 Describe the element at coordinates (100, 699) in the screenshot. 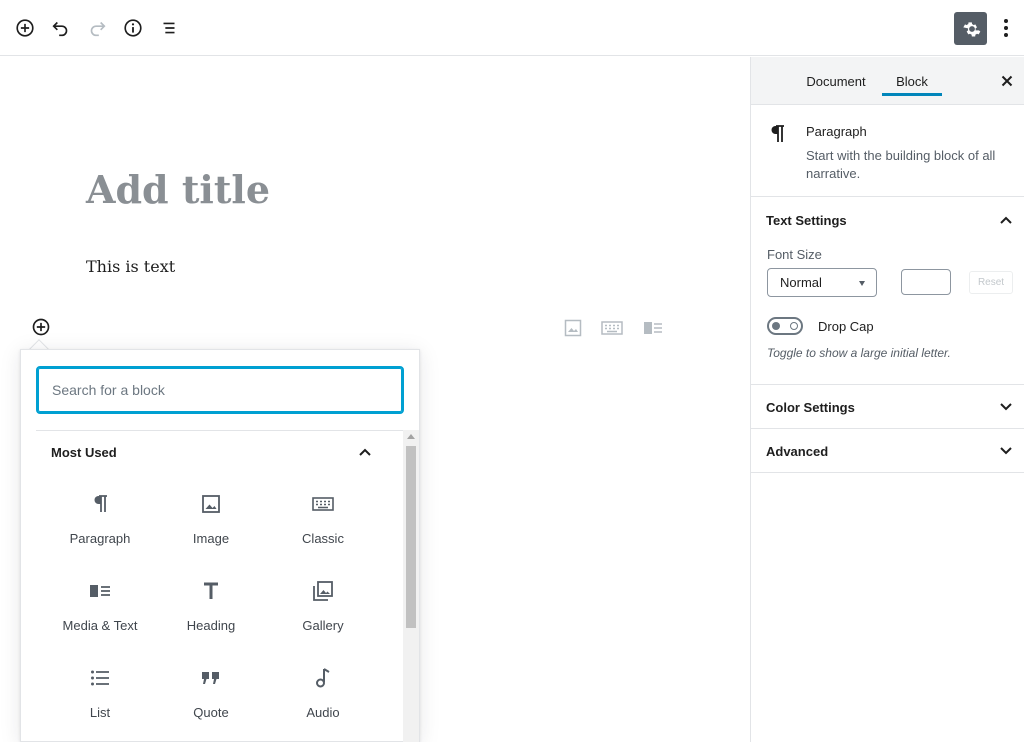

I see `block-item-list: List` at that location.